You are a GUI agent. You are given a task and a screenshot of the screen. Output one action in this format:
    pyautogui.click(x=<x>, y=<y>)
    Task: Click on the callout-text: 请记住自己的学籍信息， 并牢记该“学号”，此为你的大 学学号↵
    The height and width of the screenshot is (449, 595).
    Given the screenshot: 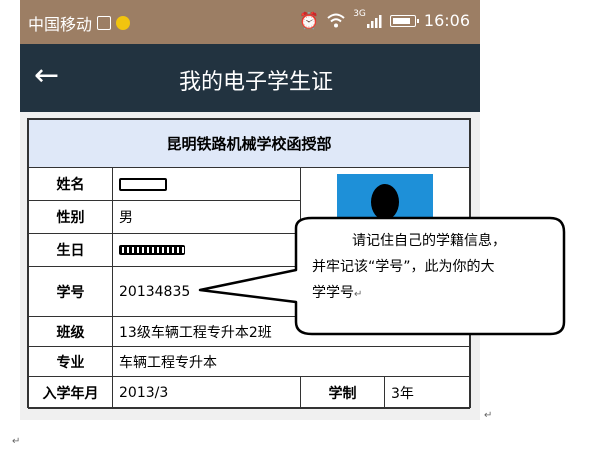 What is the action you would take?
    pyautogui.click(x=428, y=268)
    